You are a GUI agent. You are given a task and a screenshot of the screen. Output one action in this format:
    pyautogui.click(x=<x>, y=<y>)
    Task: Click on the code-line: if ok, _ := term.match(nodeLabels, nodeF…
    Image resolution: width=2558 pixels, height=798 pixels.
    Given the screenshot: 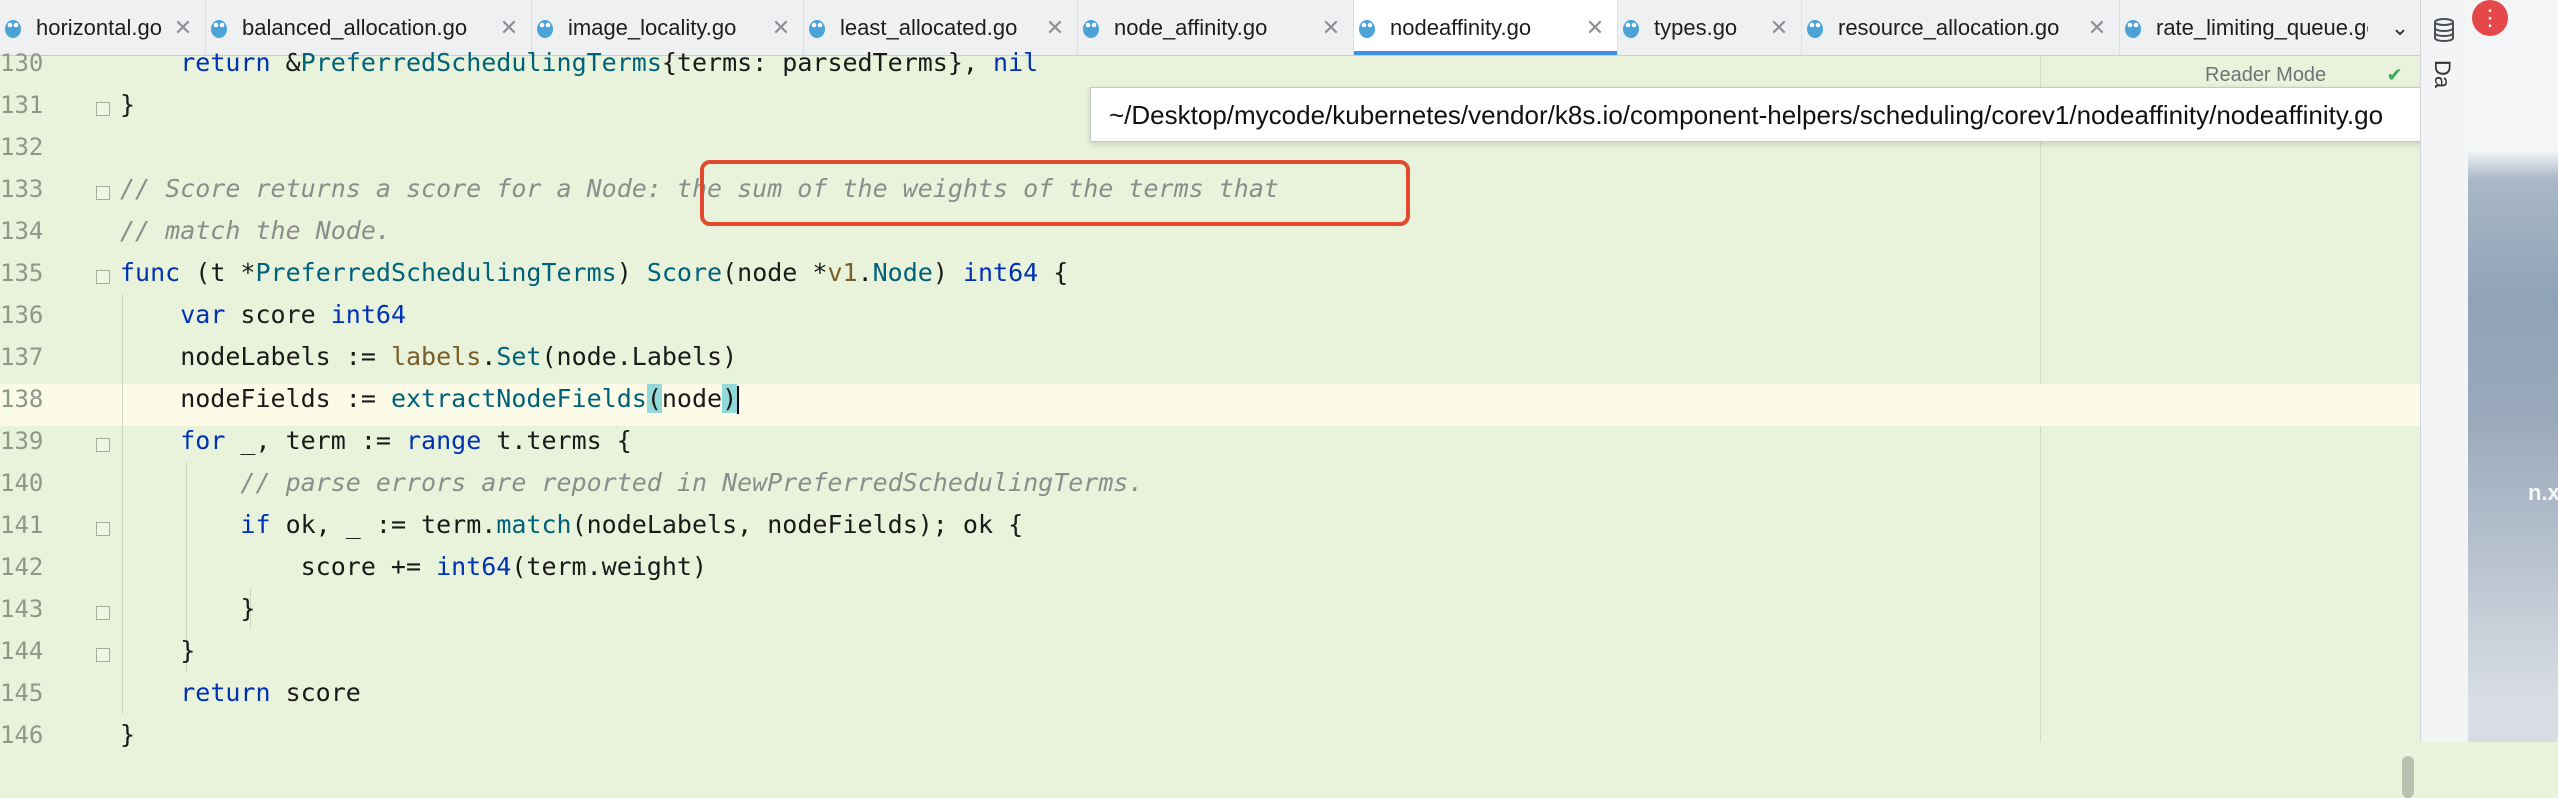 What is the action you would take?
    pyautogui.click(x=632, y=524)
    